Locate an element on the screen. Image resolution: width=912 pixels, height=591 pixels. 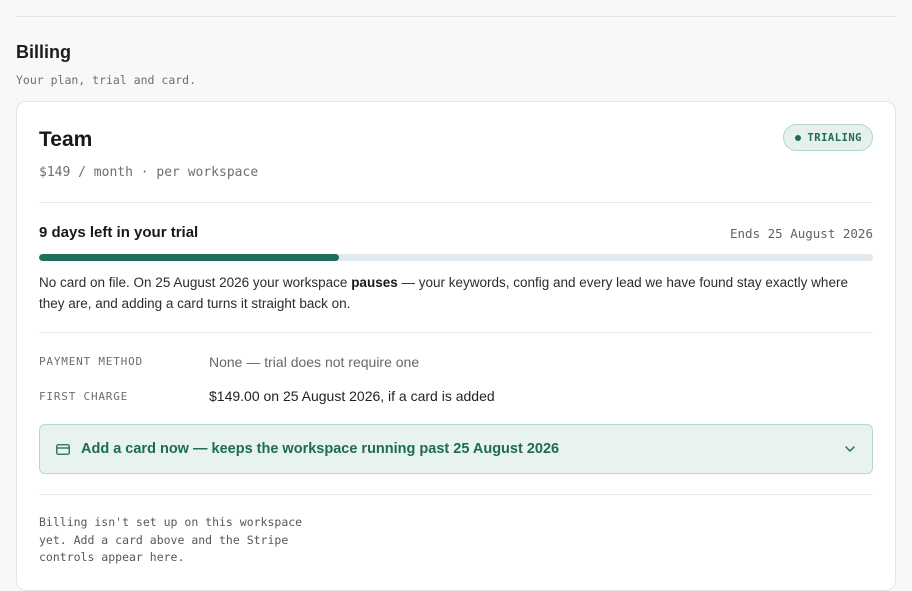
status-badge-label: TRIALING is located at coordinates (834, 137).